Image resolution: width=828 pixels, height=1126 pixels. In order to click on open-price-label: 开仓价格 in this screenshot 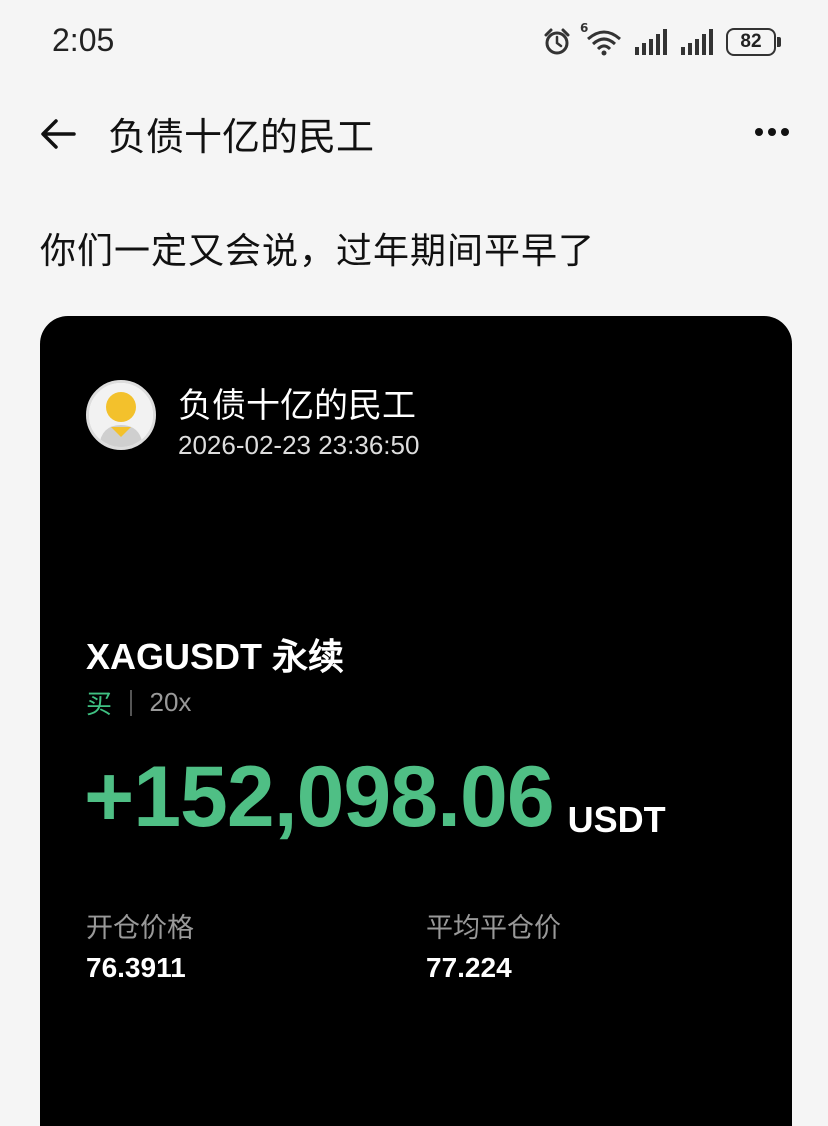, I will do `click(140, 928)`.